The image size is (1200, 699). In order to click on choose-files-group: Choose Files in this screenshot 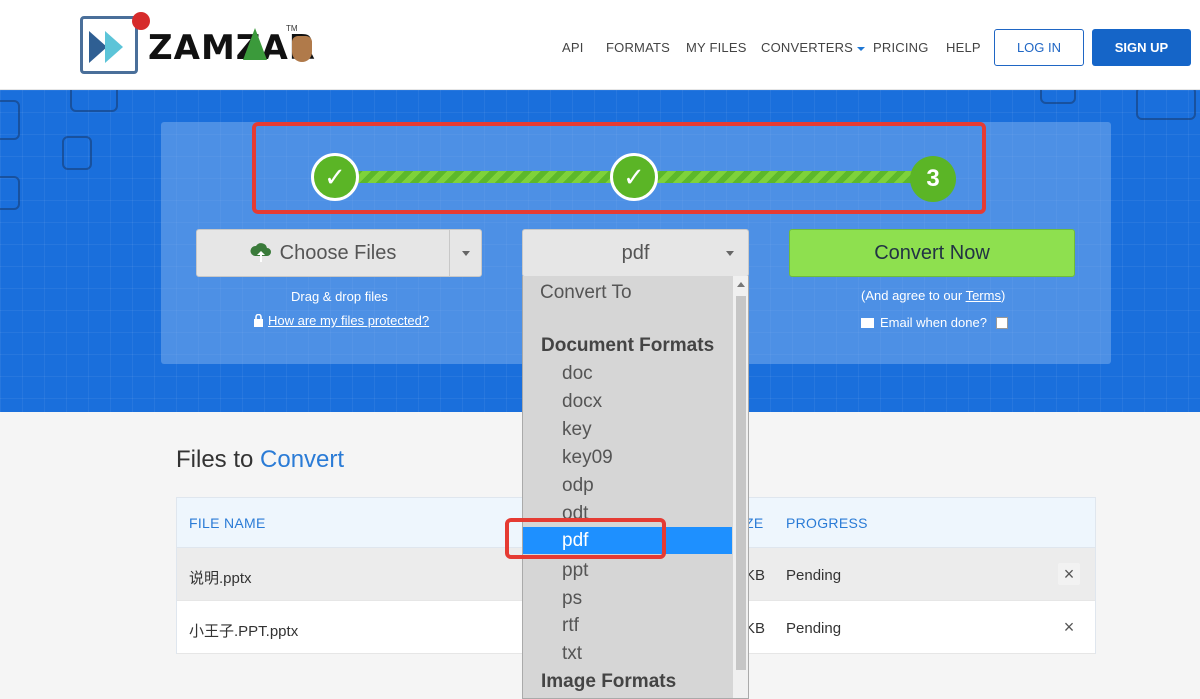, I will do `click(339, 253)`.